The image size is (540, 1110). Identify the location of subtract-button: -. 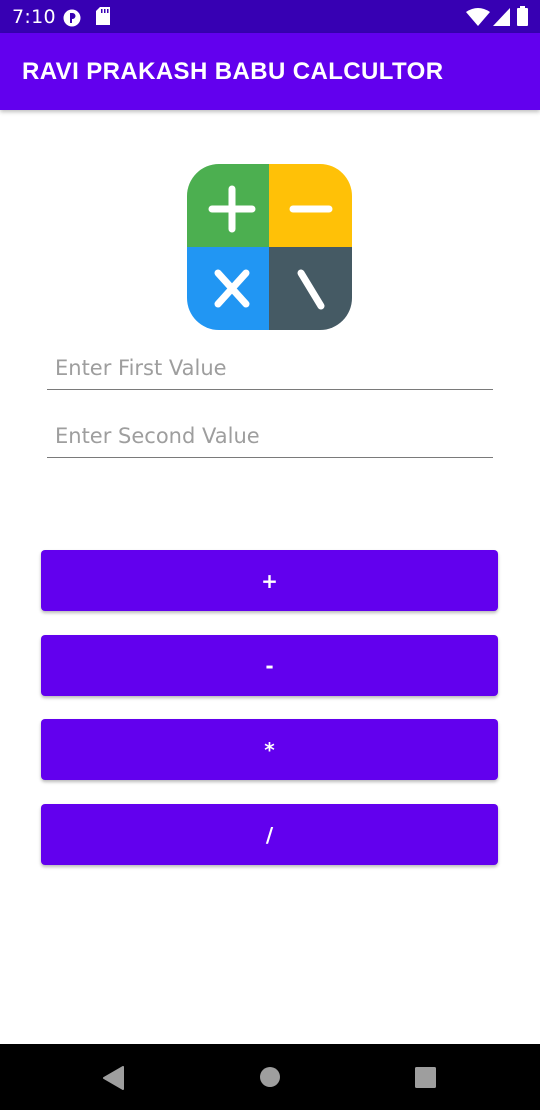
(269, 665).